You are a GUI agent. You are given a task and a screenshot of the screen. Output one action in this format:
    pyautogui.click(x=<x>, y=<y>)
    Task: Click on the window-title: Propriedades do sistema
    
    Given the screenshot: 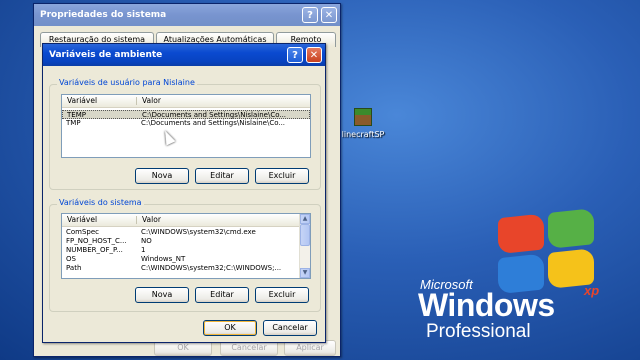 What is the action you would take?
    pyautogui.click(x=103, y=15)
    